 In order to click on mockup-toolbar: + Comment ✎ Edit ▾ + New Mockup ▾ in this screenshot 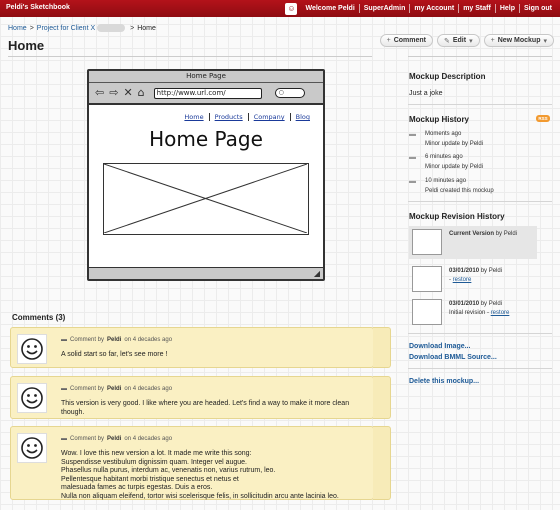, I will do `click(466, 40)`.